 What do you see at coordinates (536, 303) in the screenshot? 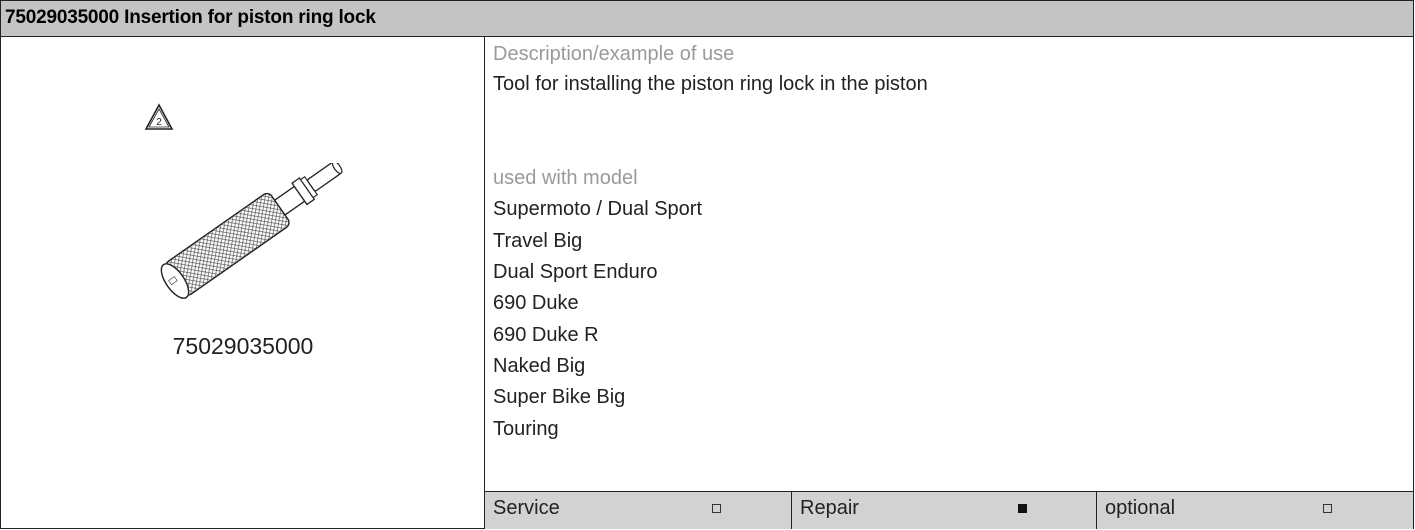
I see `model-item: 690 Duke` at bounding box center [536, 303].